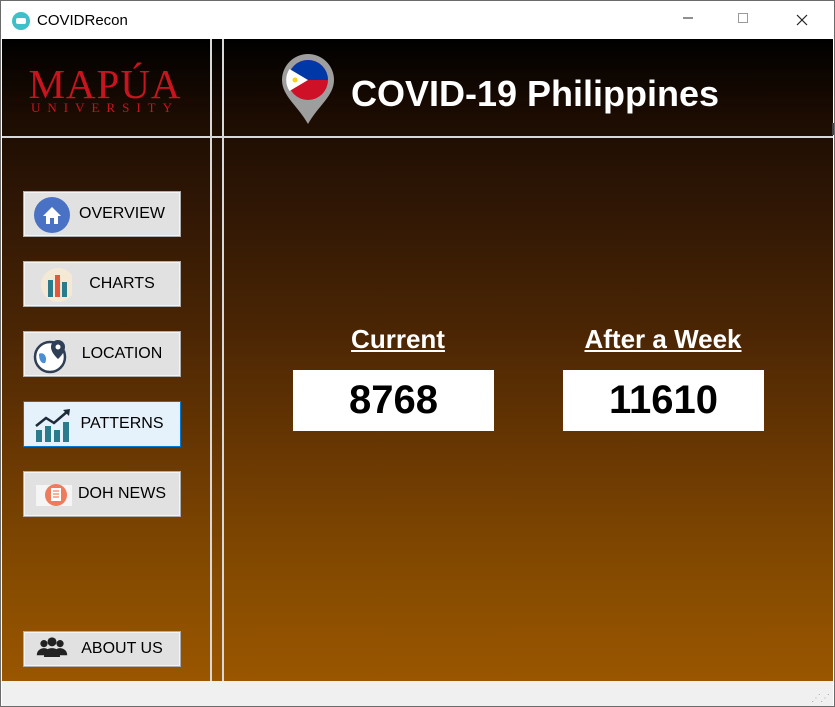 Image resolution: width=835 pixels, height=707 pixels. What do you see at coordinates (398, 339) in the screenshot?
I see `current-label: Current` at bounding box center [398, 339].